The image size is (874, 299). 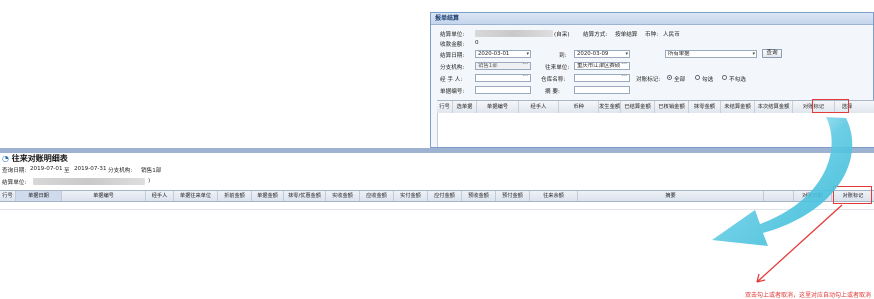 What do you see at coordinates (807, 295) in the screenshot?
I see `annotation-text: 双击勾上或者取消，这里对应自动勾上或者取消` at bounding box center [807, 295].